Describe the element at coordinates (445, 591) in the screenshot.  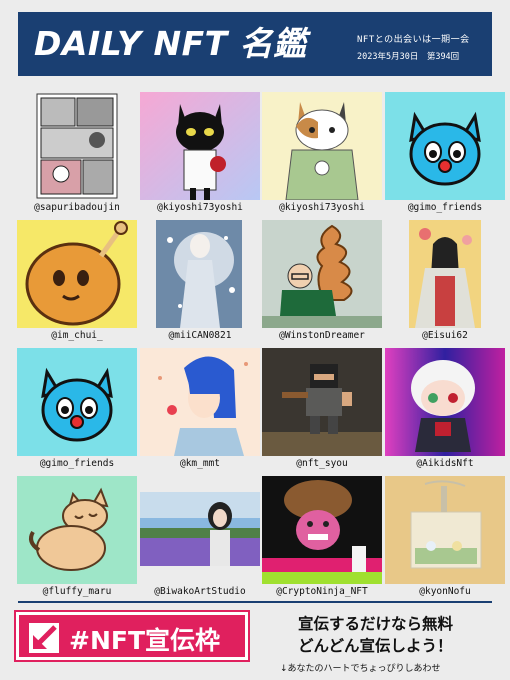
I see `creator-handle: @kyonNofu` at that location.